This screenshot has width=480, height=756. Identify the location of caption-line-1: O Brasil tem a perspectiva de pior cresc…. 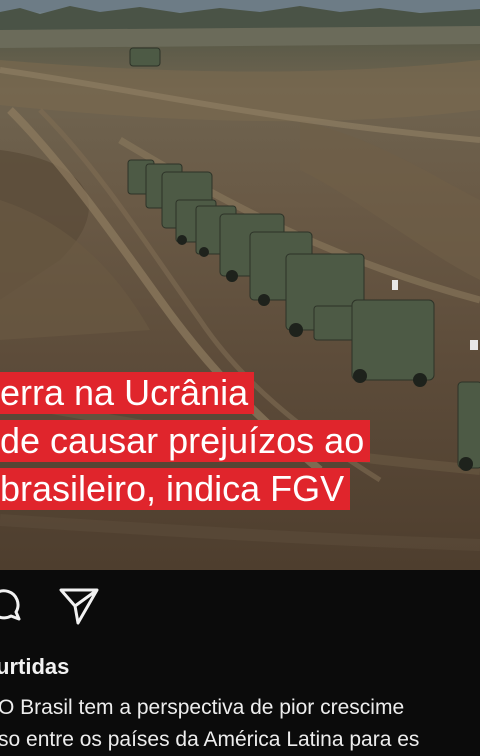
(202, 707).